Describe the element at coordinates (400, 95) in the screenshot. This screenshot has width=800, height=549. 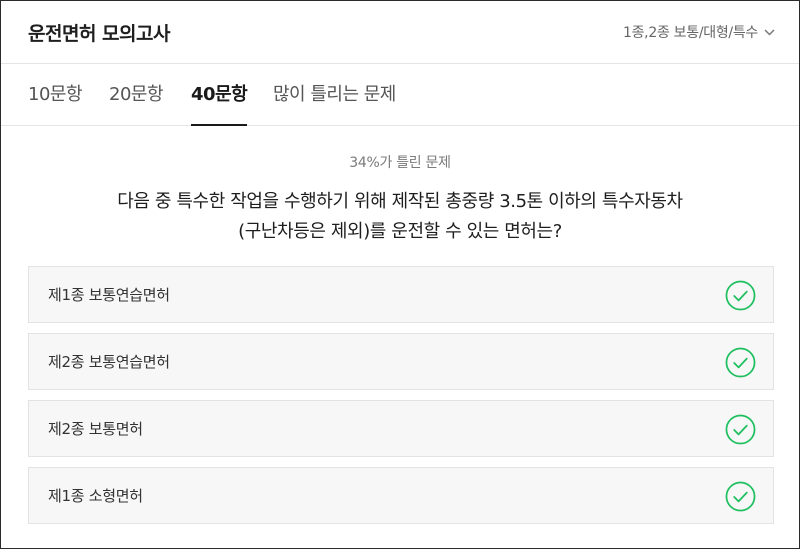
I see `question-count-tabs: 10문항 20문항 40문항 많이 틀리는 문제` at that location.